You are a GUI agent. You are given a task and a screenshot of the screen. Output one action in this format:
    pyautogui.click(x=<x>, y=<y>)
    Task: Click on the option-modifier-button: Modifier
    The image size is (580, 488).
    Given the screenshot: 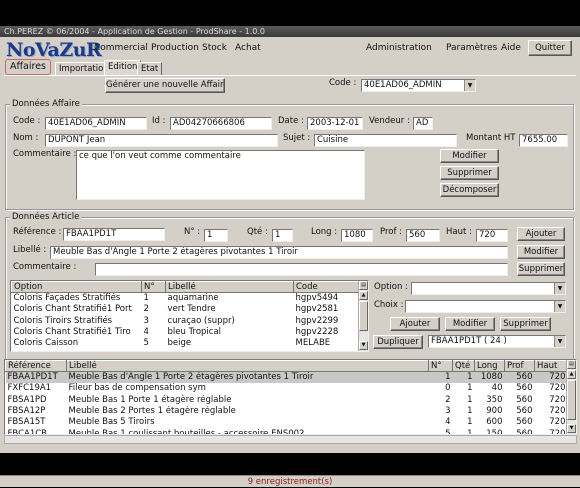 What is the action you would take?
    pyautogui.click(x=470, y=324)
    